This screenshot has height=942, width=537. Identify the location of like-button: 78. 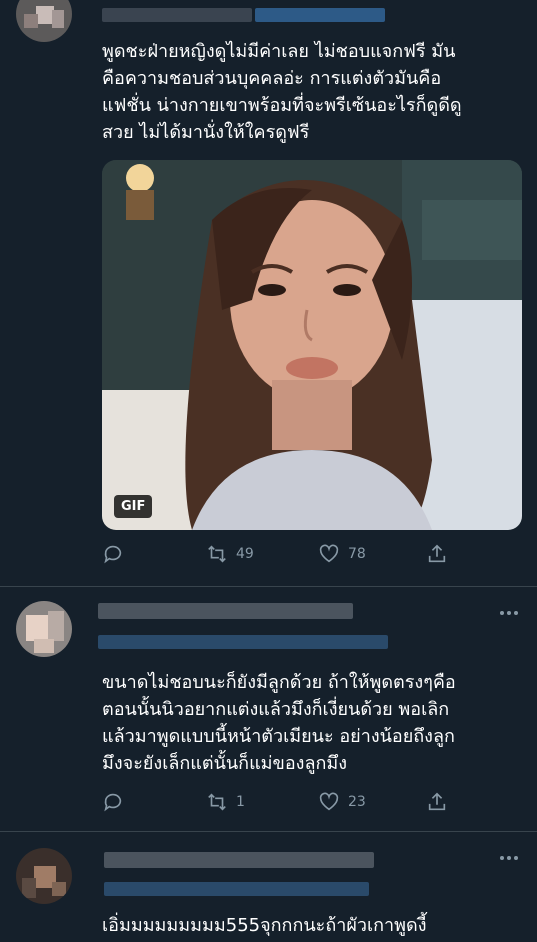
(342, 554).